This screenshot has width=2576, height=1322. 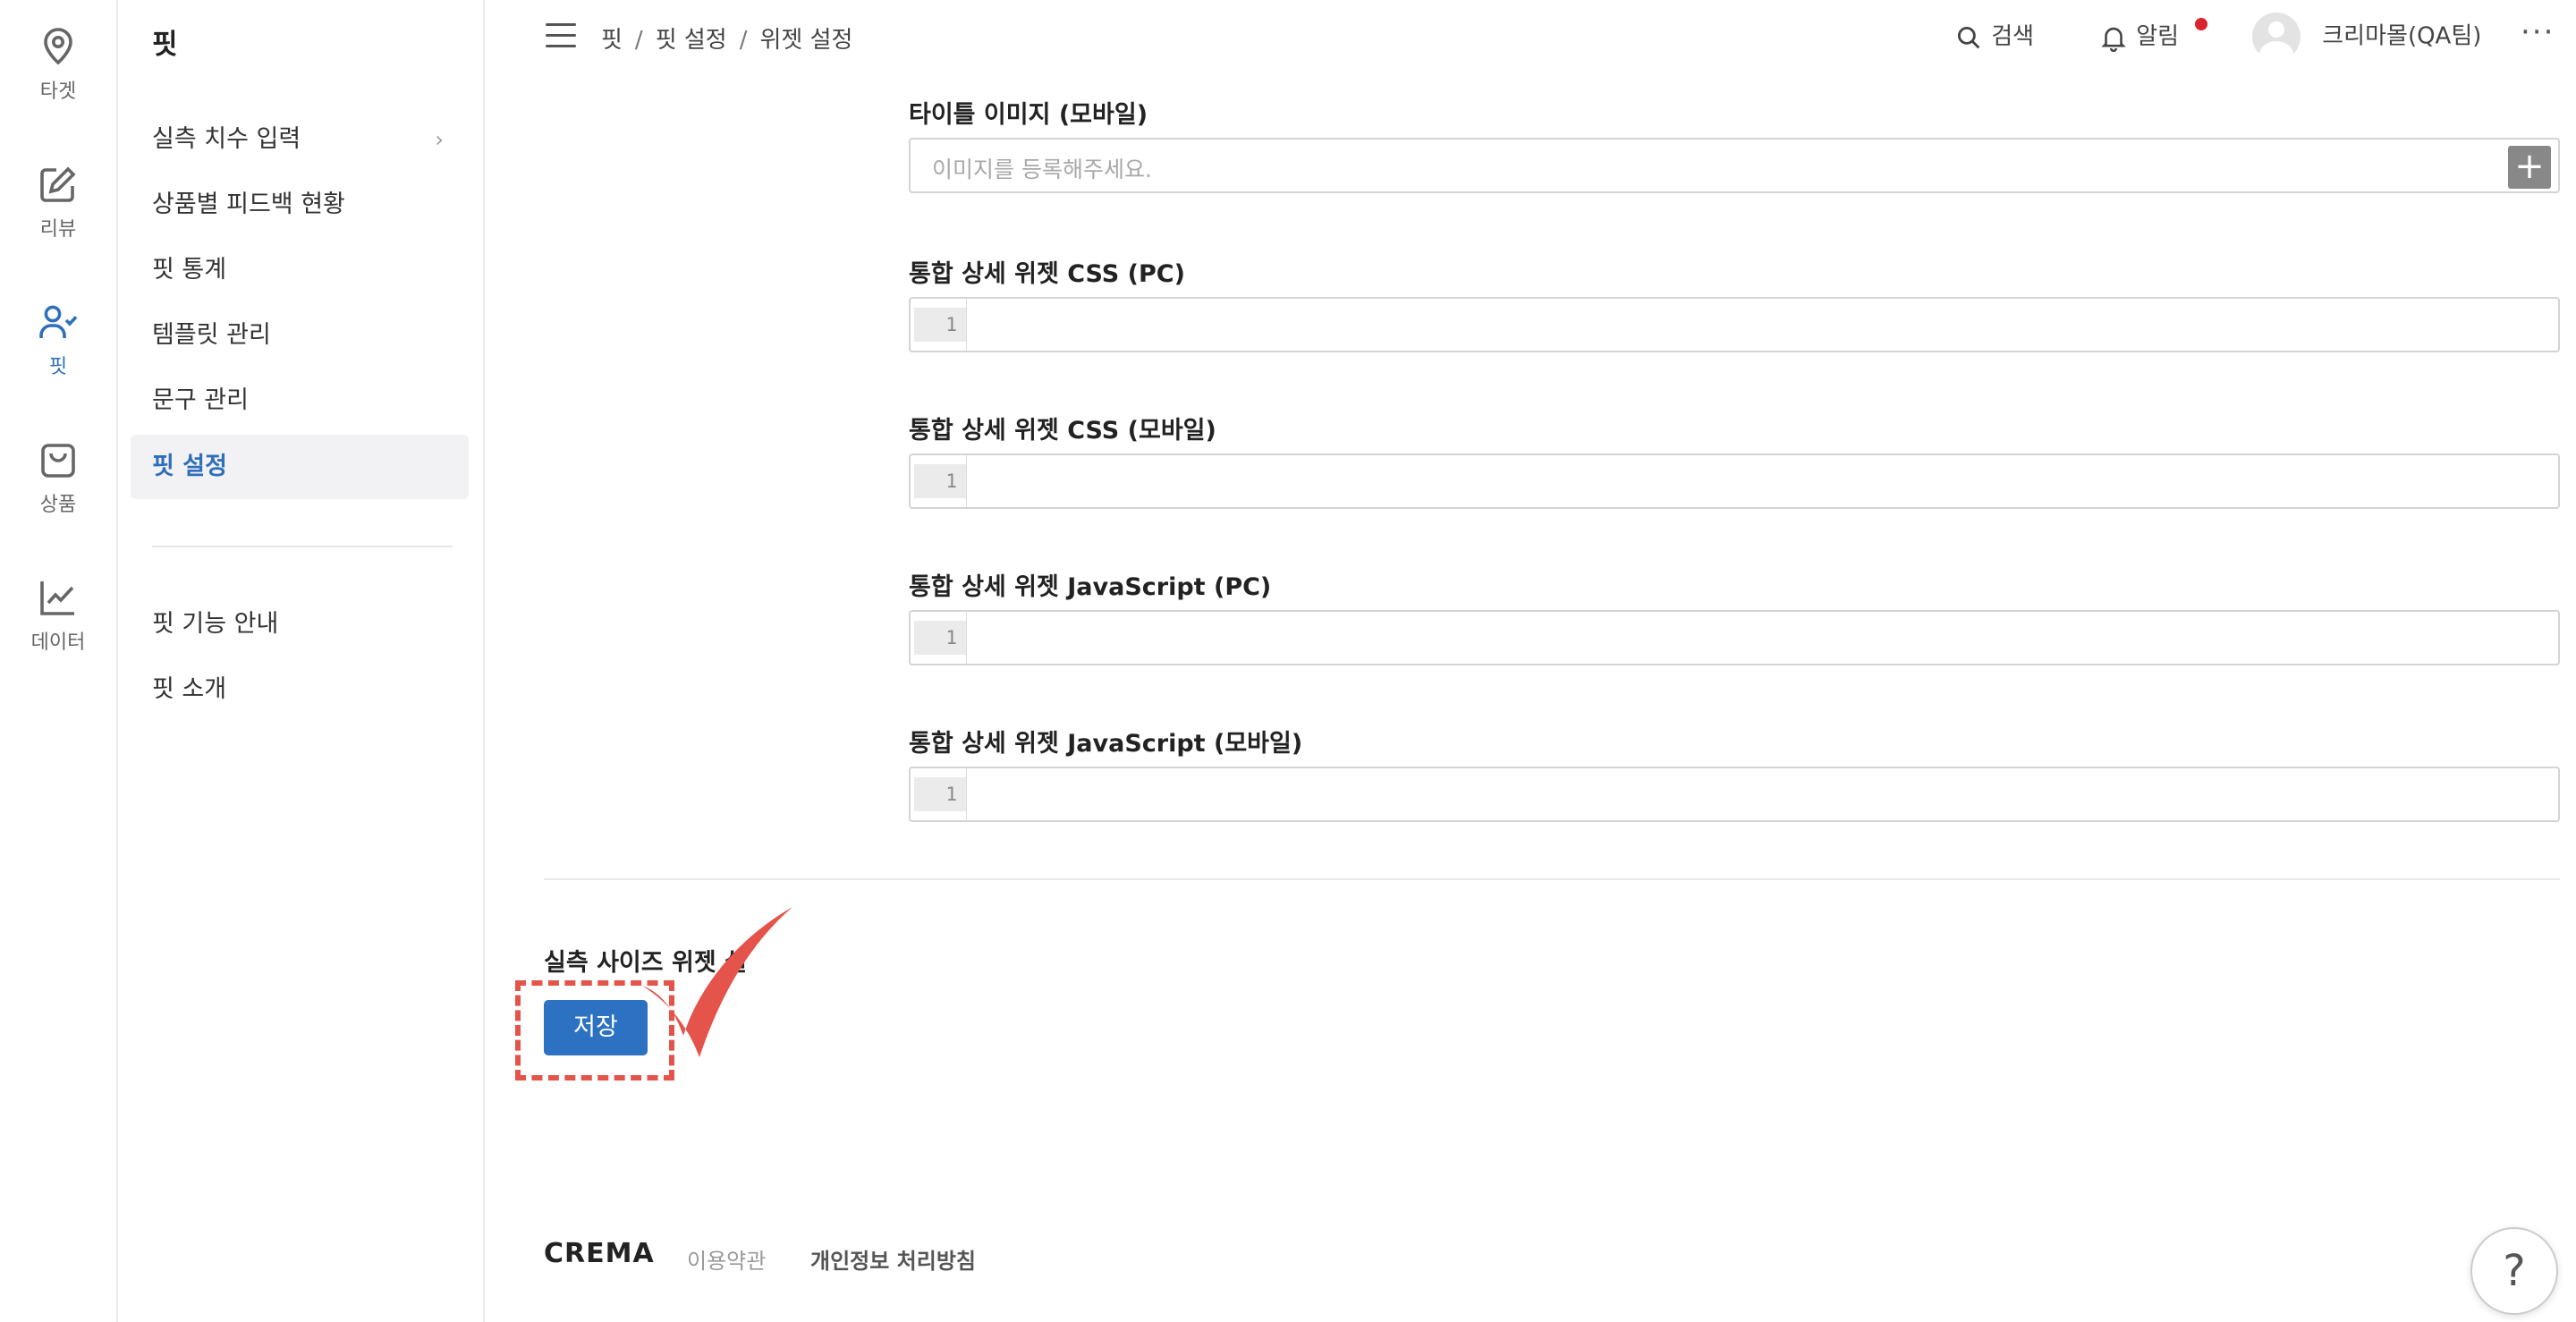 What do you see at coordinates (58, 340) in the screenshot?
I see `rail-item-fit: 핏` at bounding box center [58, 340].